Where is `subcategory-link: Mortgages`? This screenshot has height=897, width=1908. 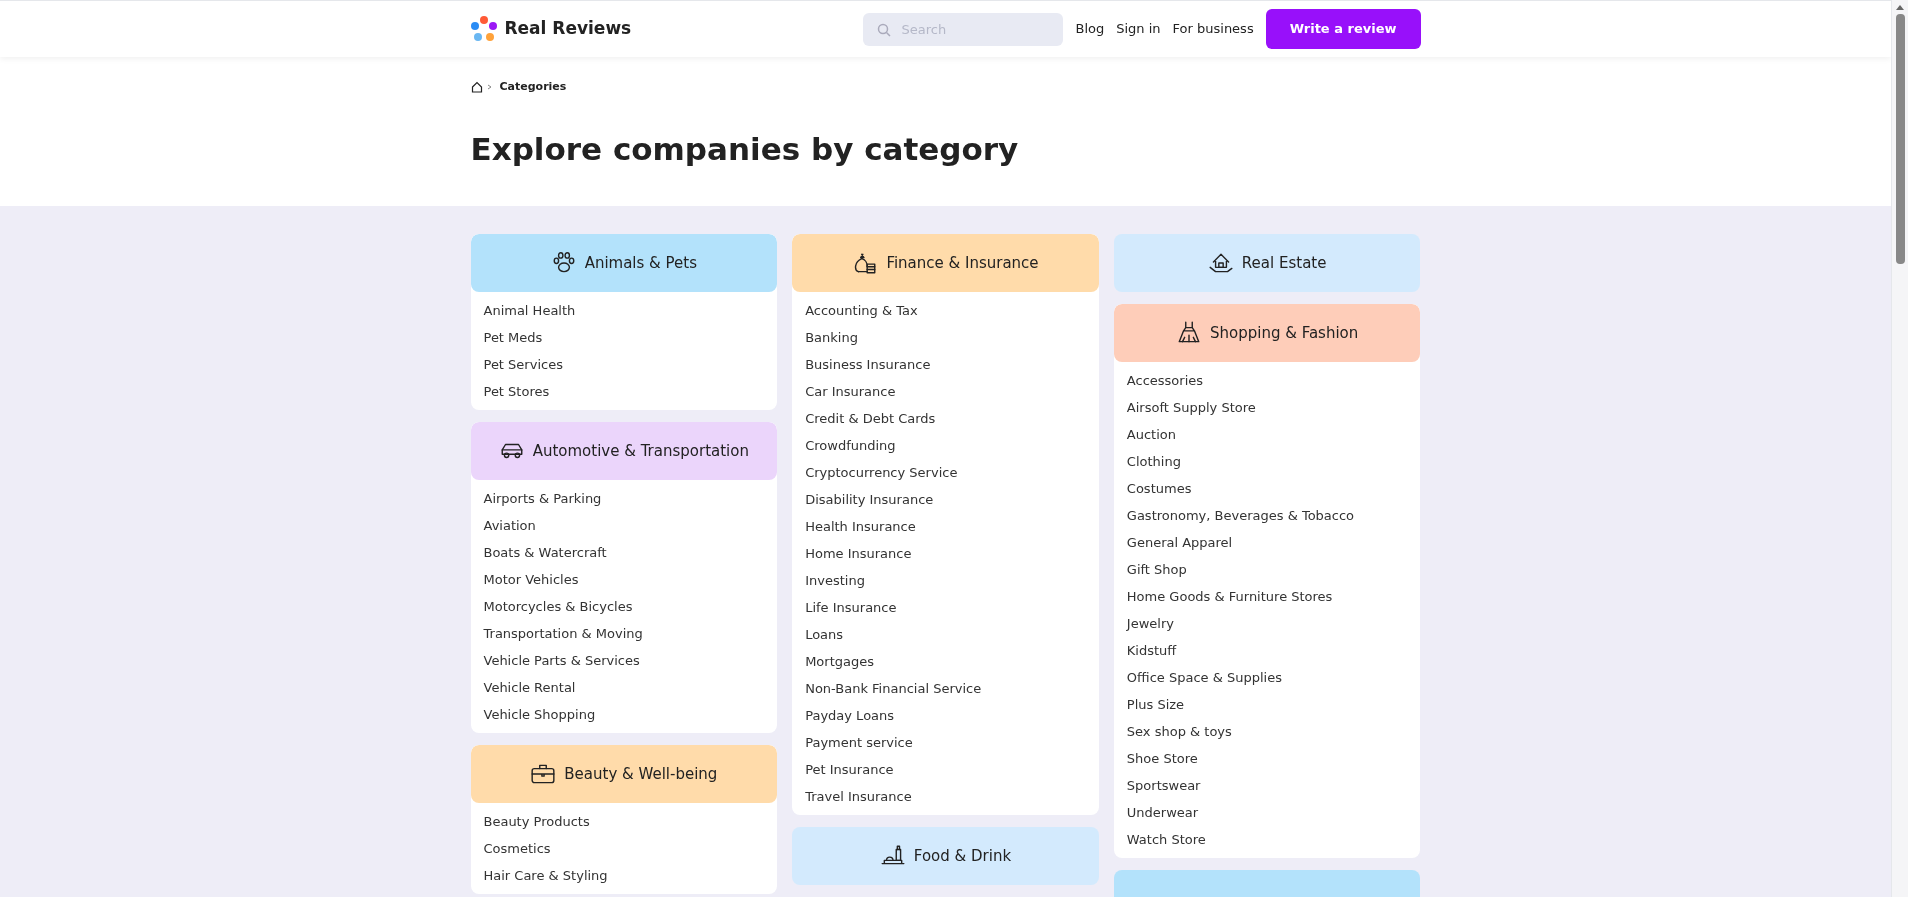
subcategory-link: Mortgages is located at coordinates (945, 661).